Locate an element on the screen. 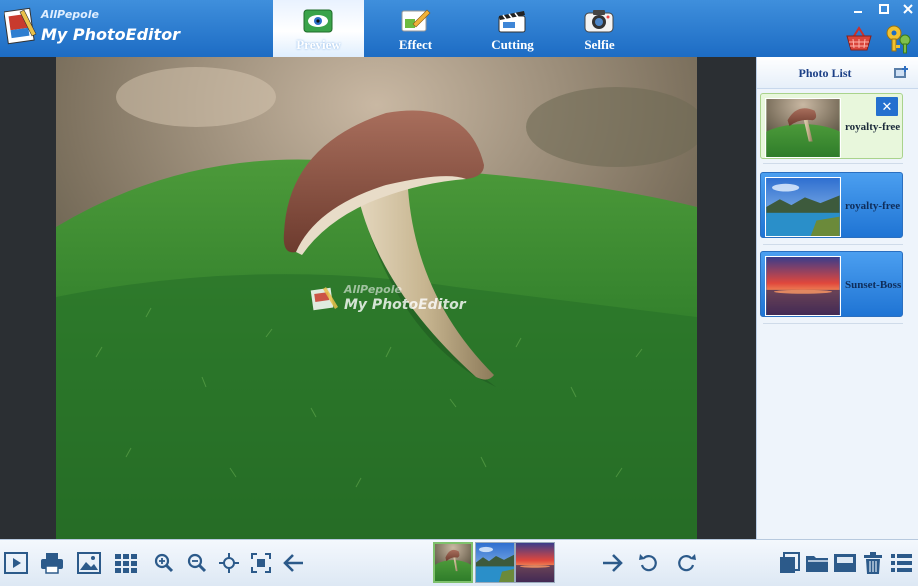  zoom-in-button is located at coordinates (164, 563).